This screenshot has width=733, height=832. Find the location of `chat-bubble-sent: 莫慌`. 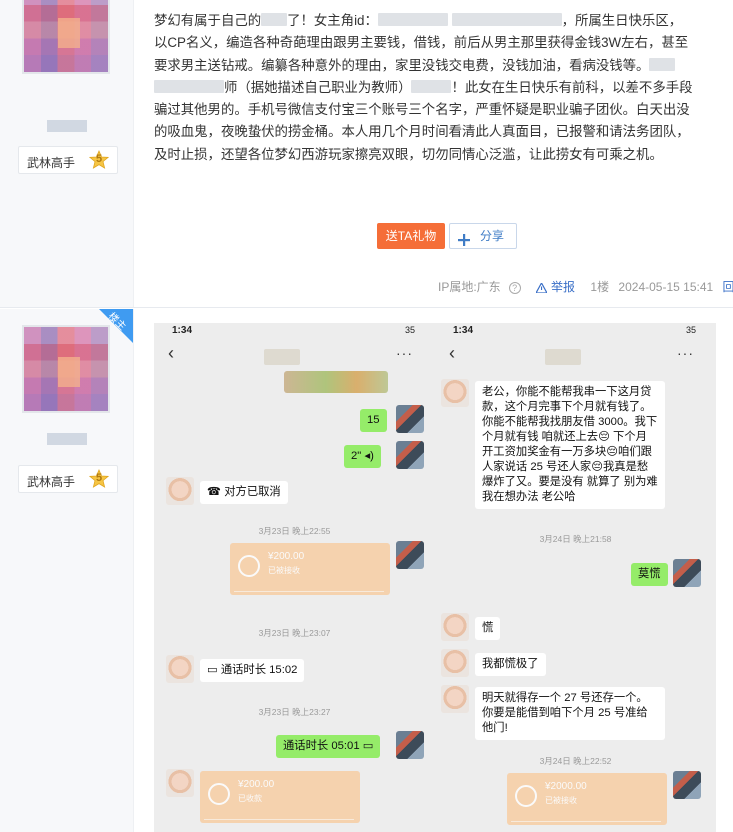

chat-bubble-sent: 莫慌 is located at coordinates (649, 574).